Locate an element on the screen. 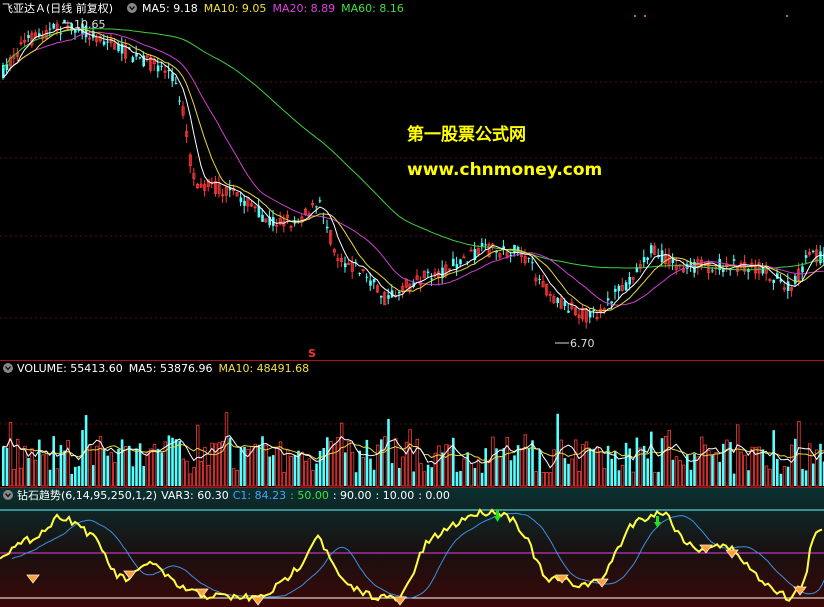 Image resolution: width=824 pixels, height=607 pixels. indicator-value: MA10: 9.05 is located at coordinates (235, 8).